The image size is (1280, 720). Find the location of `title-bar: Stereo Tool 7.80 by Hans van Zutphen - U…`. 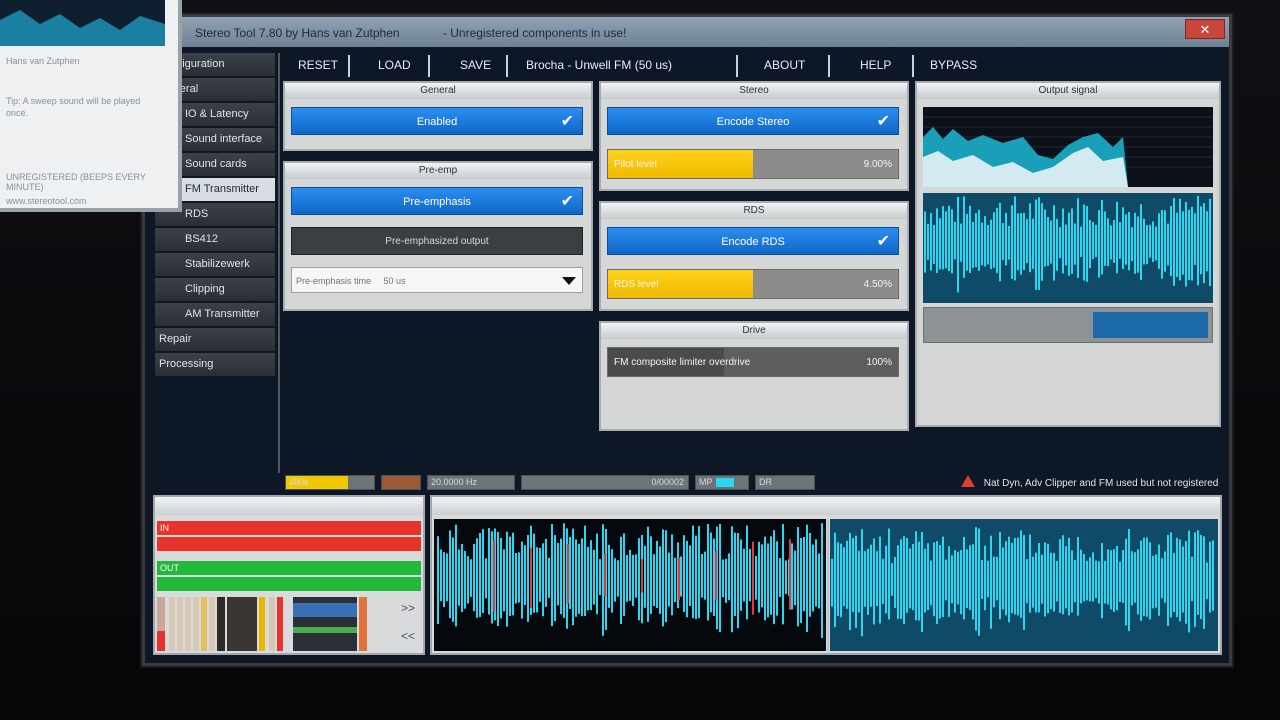

title-bar: Stereo Tool 7.80 by Hans van Zutphen - U… is located at coordinates (687, 32).